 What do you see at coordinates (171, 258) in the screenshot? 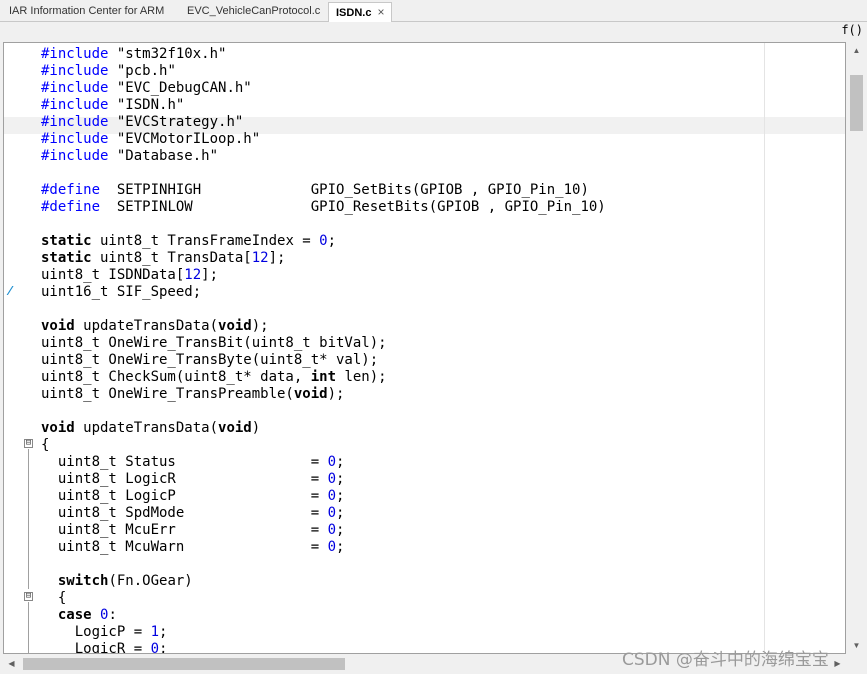
I see `code-token: uint8_t TransData[` at bounding box center [171, 258].